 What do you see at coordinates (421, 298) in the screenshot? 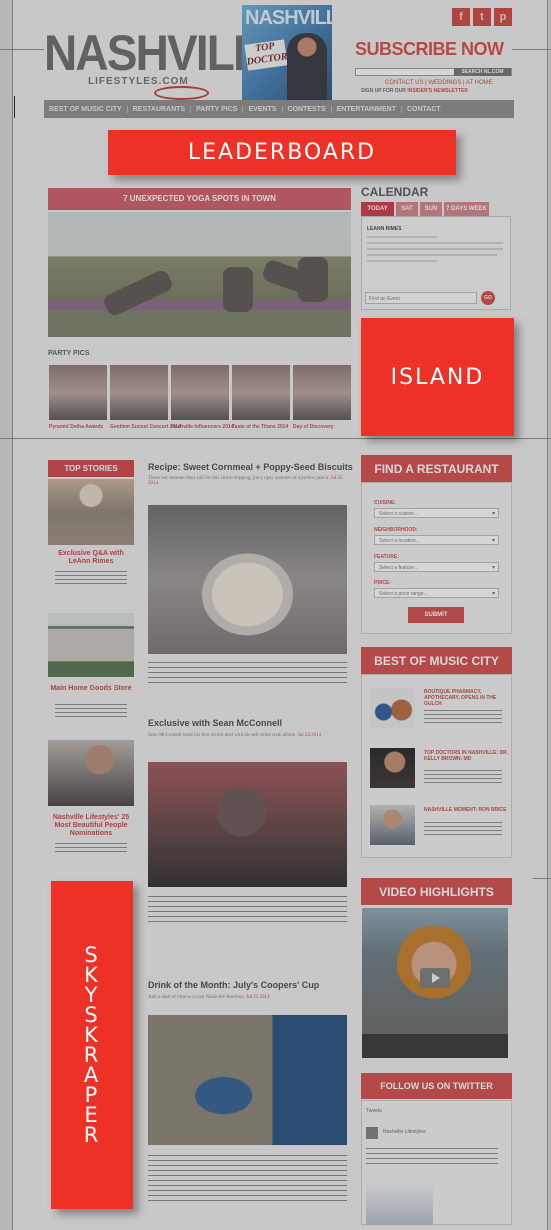
I see `event-search-input: Find an Event` at bounding box center [421, 298].